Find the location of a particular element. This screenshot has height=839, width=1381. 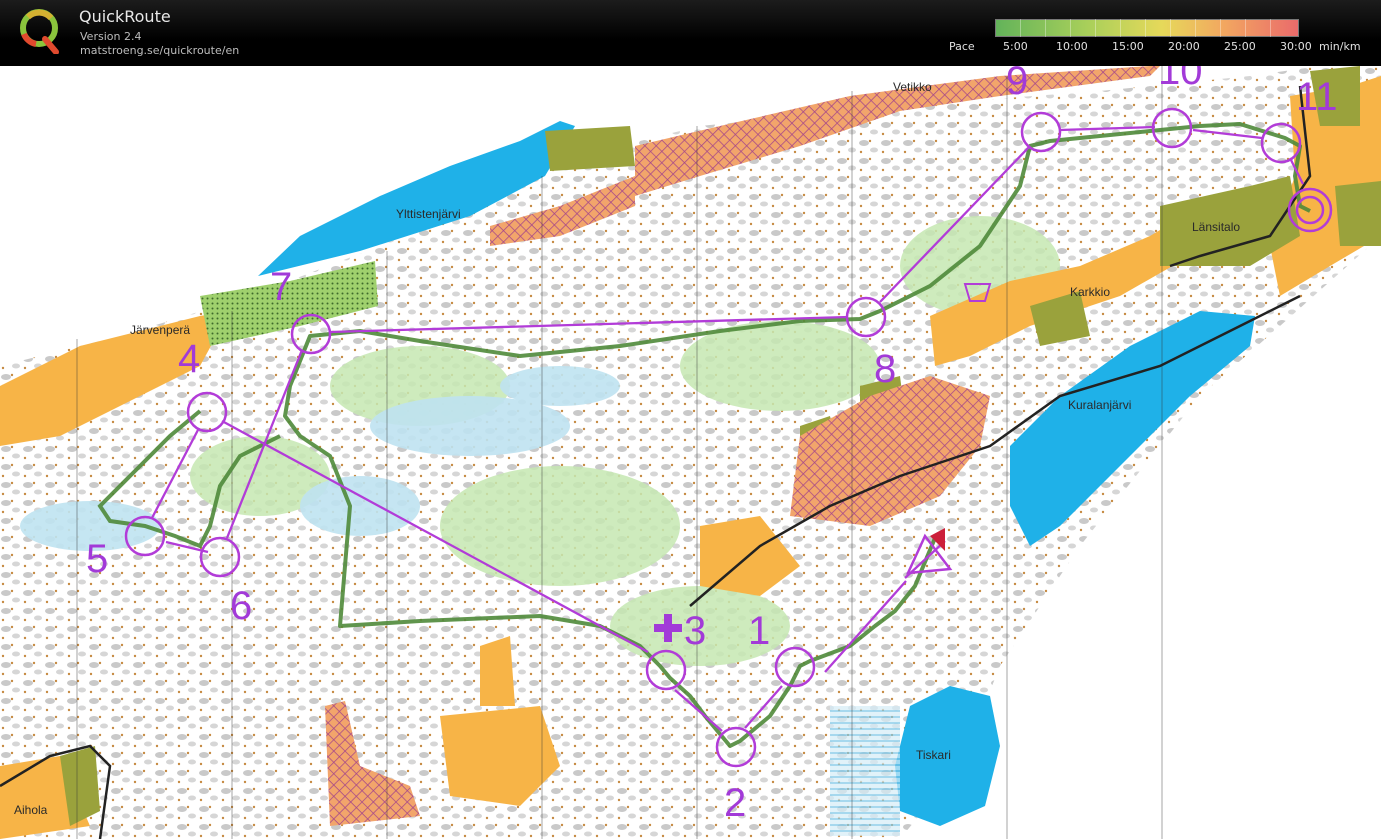

pace-tick-label: 10:00 is located at coordinates (1072, 46).